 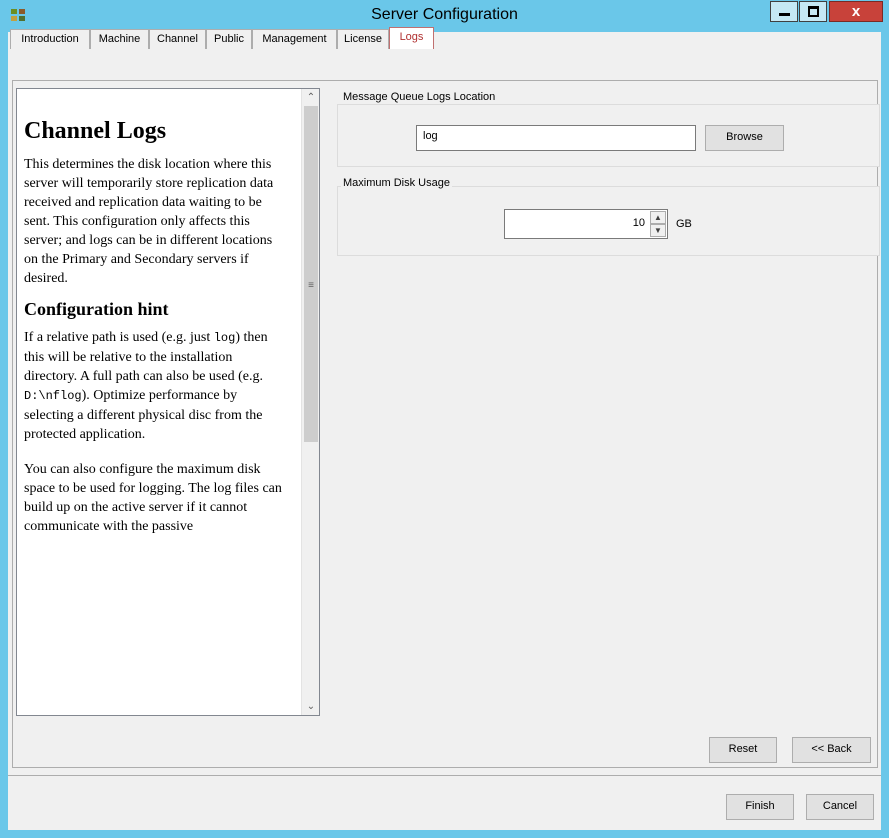 I want to click on logs-location-input: log, so click(x=556, y=138).